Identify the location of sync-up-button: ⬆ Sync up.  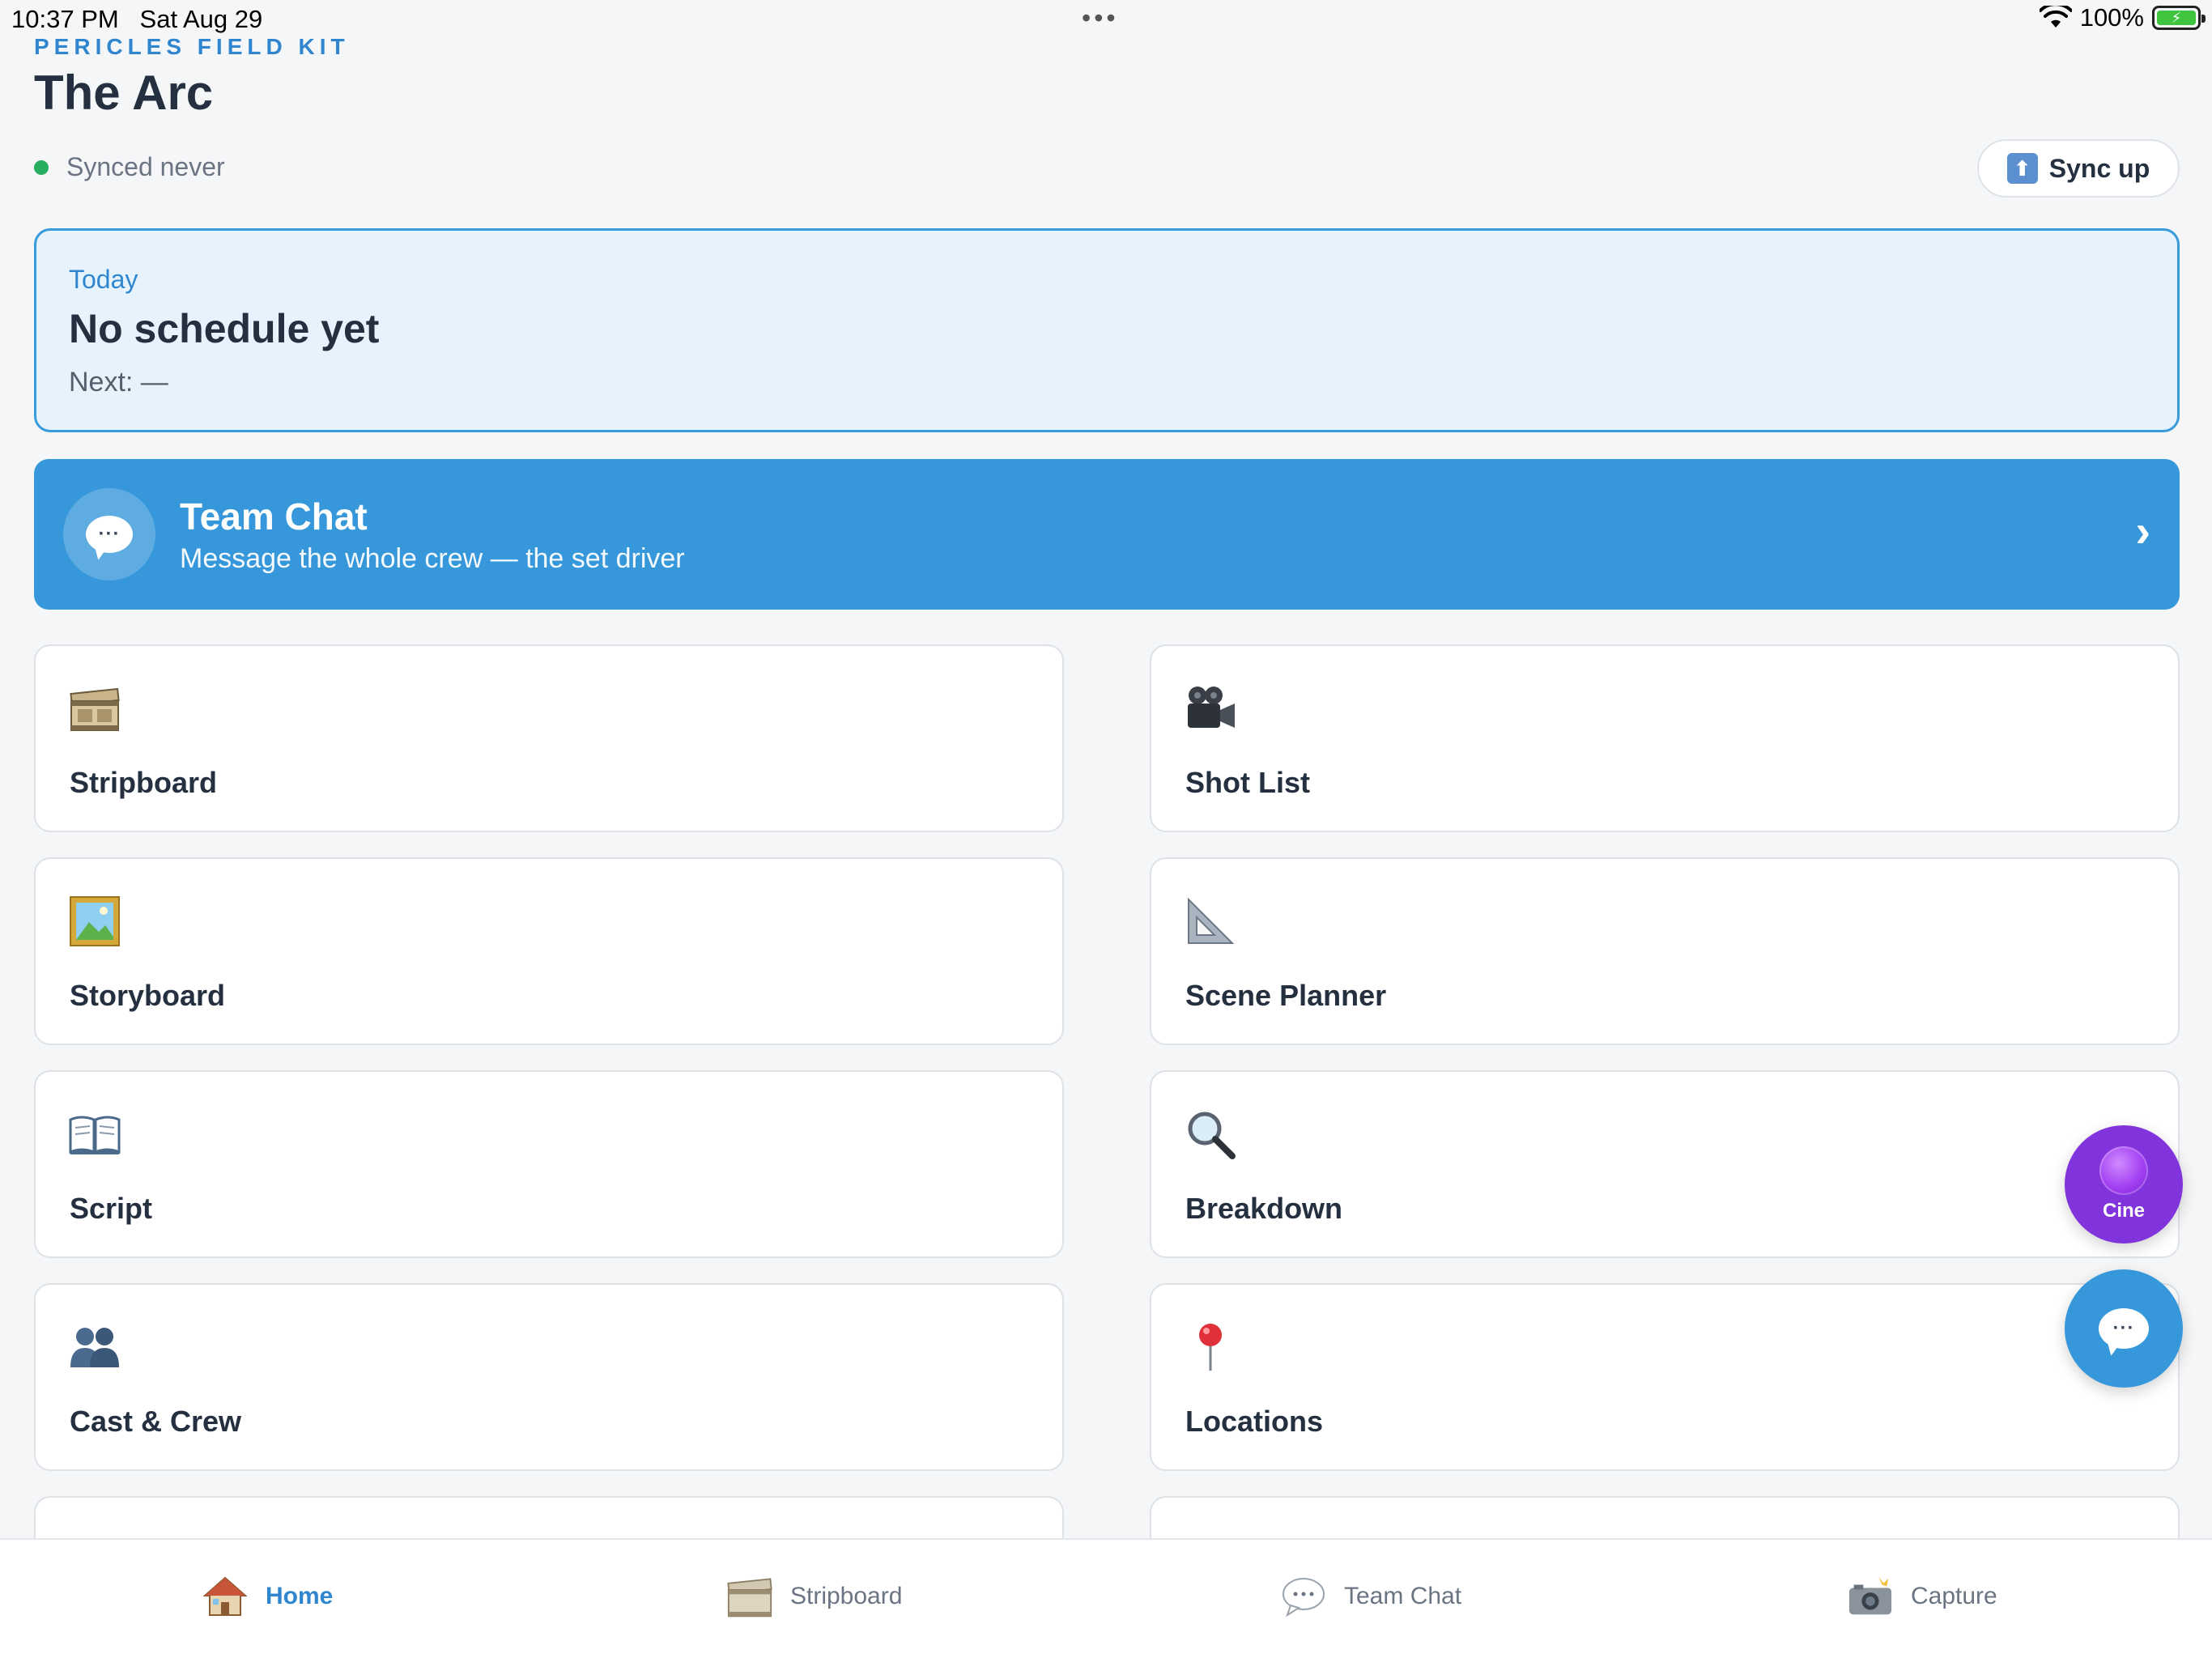
(2079, 168).